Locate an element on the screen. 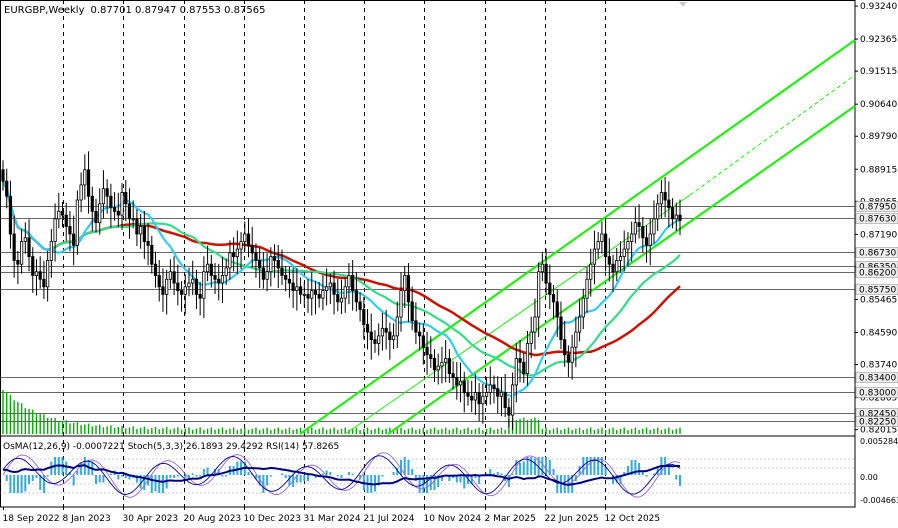  level-label: 0.87630 is located at coordinates (877, 220).